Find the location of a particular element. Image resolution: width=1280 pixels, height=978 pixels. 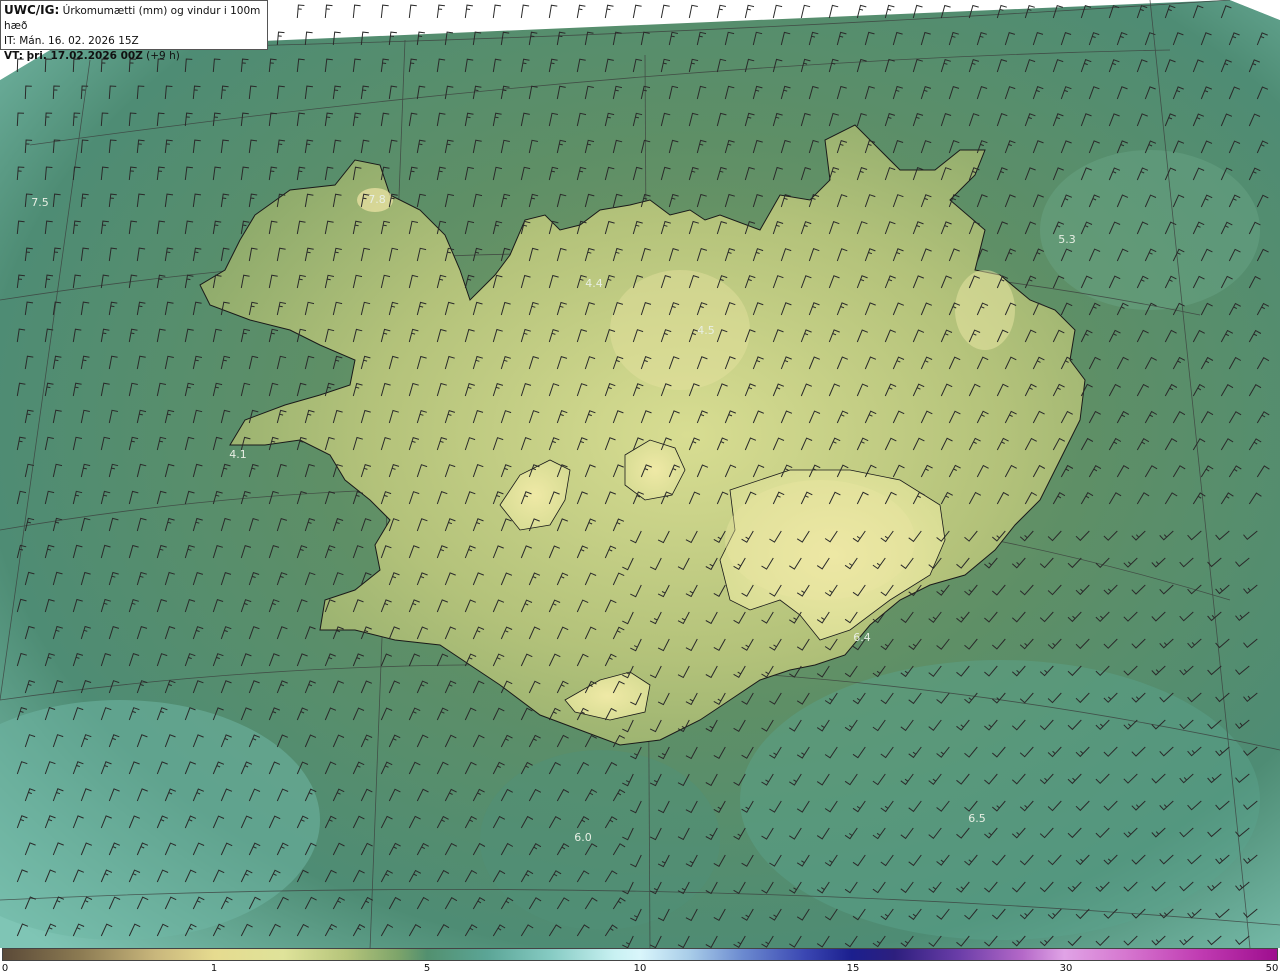

map-label: 6.4 is located at coordinates (862, 637).